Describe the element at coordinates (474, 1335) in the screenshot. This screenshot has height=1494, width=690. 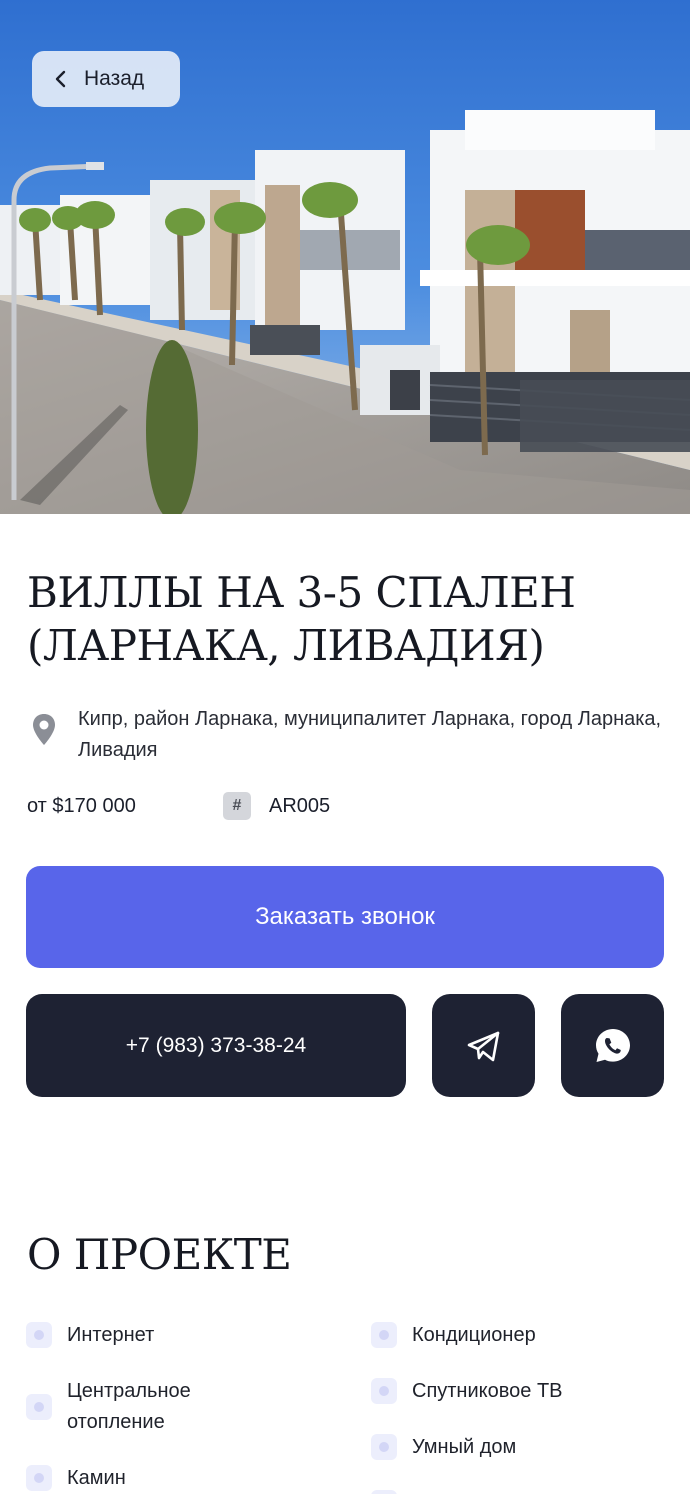
I see `feature-label: Кондиционер` at that location.